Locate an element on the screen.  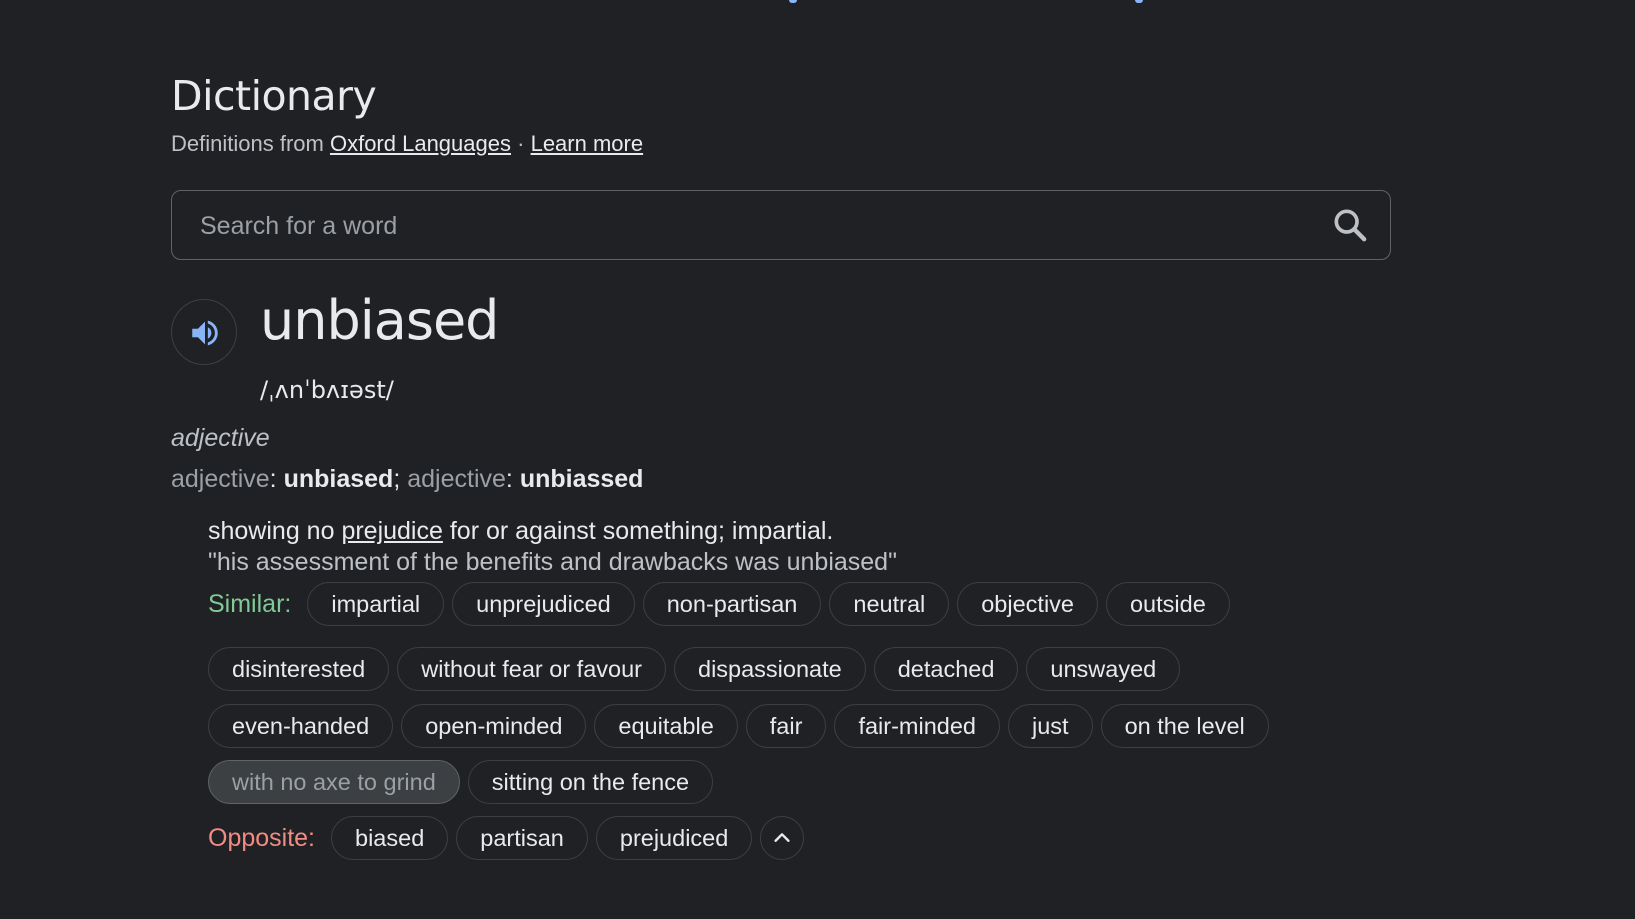
word-search-box is located at coordinates (781, 225).